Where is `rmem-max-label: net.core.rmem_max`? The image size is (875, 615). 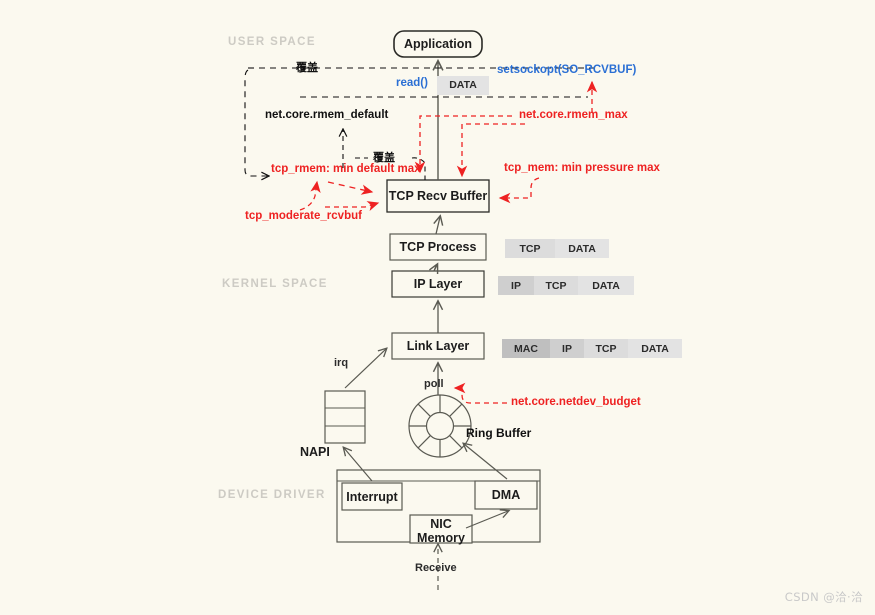 rmem-max-label: net.core.rmem_max is located at coordinates (573, 115).